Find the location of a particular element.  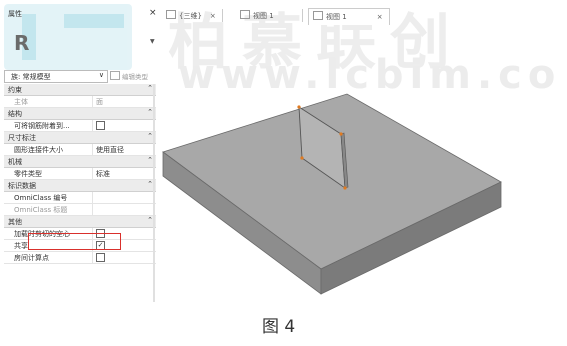

section-label: 机械 is located at coordinates (15, 162).